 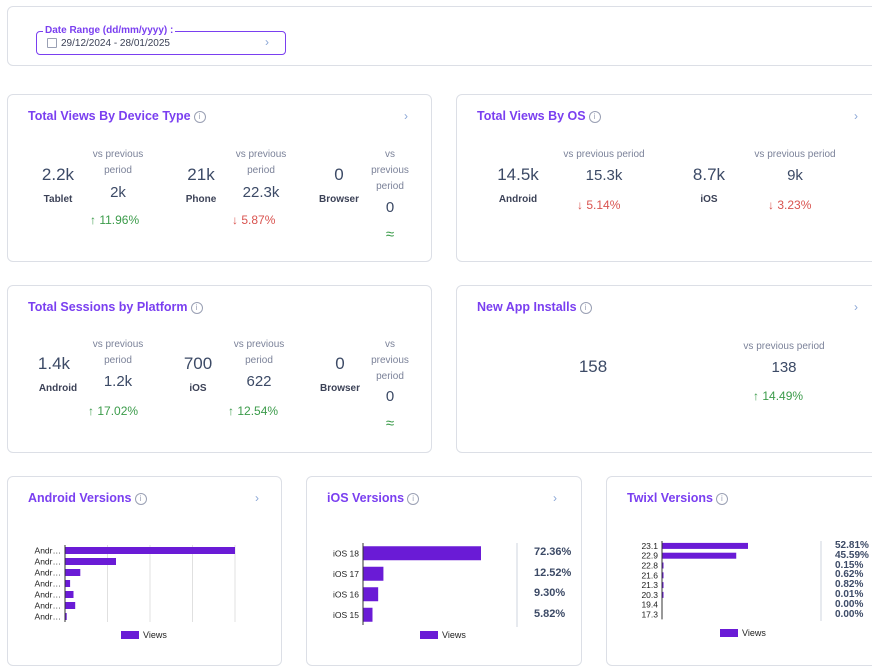 I want to click on calendar-icon, so click(x=52, y=43).